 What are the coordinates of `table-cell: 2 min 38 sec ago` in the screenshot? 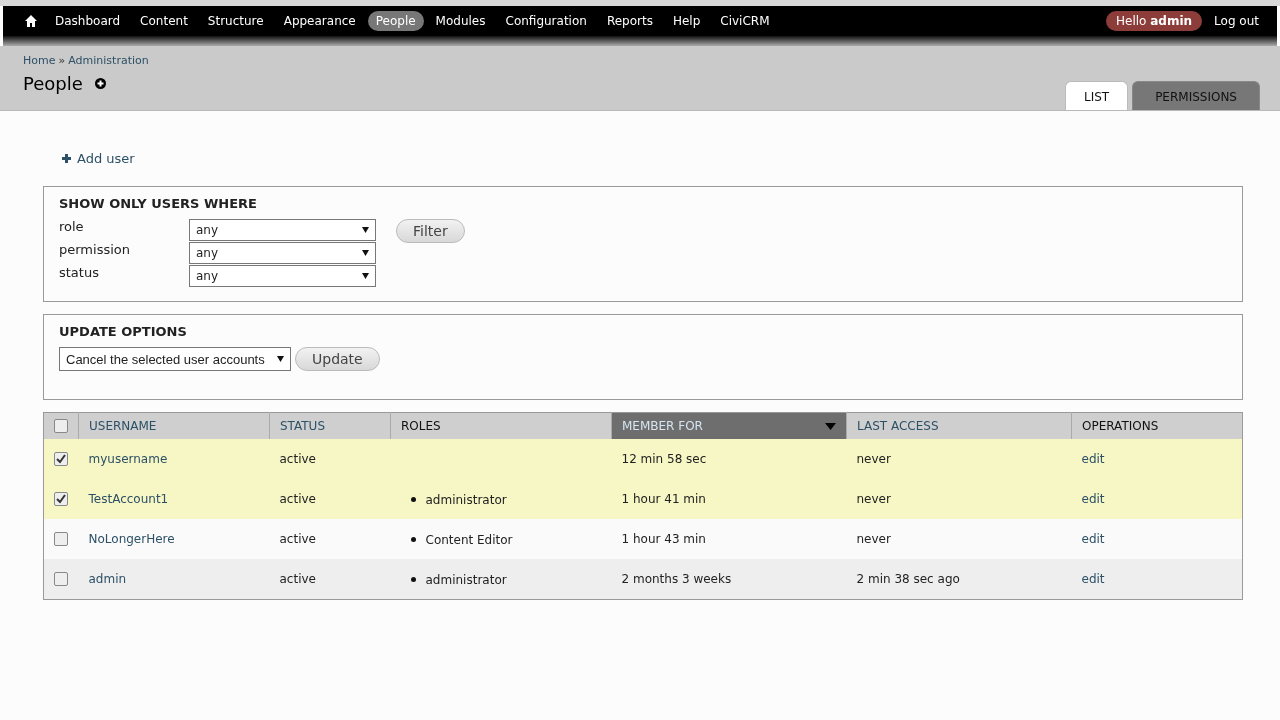 It's located at (959, 579).